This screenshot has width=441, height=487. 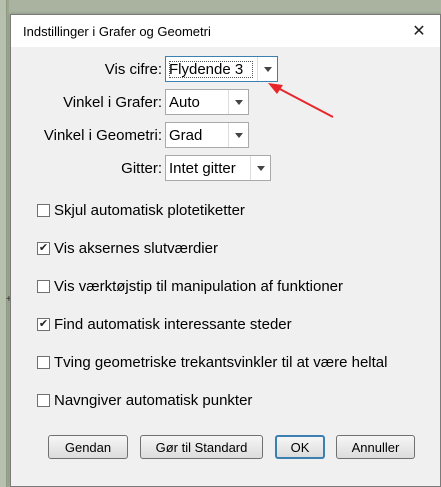 What do you see at coordinates (112, 102) in the screenshot?
I see `field-label-graph-angle: Vinkel i Grafer:` at bounding box center [112, 102].